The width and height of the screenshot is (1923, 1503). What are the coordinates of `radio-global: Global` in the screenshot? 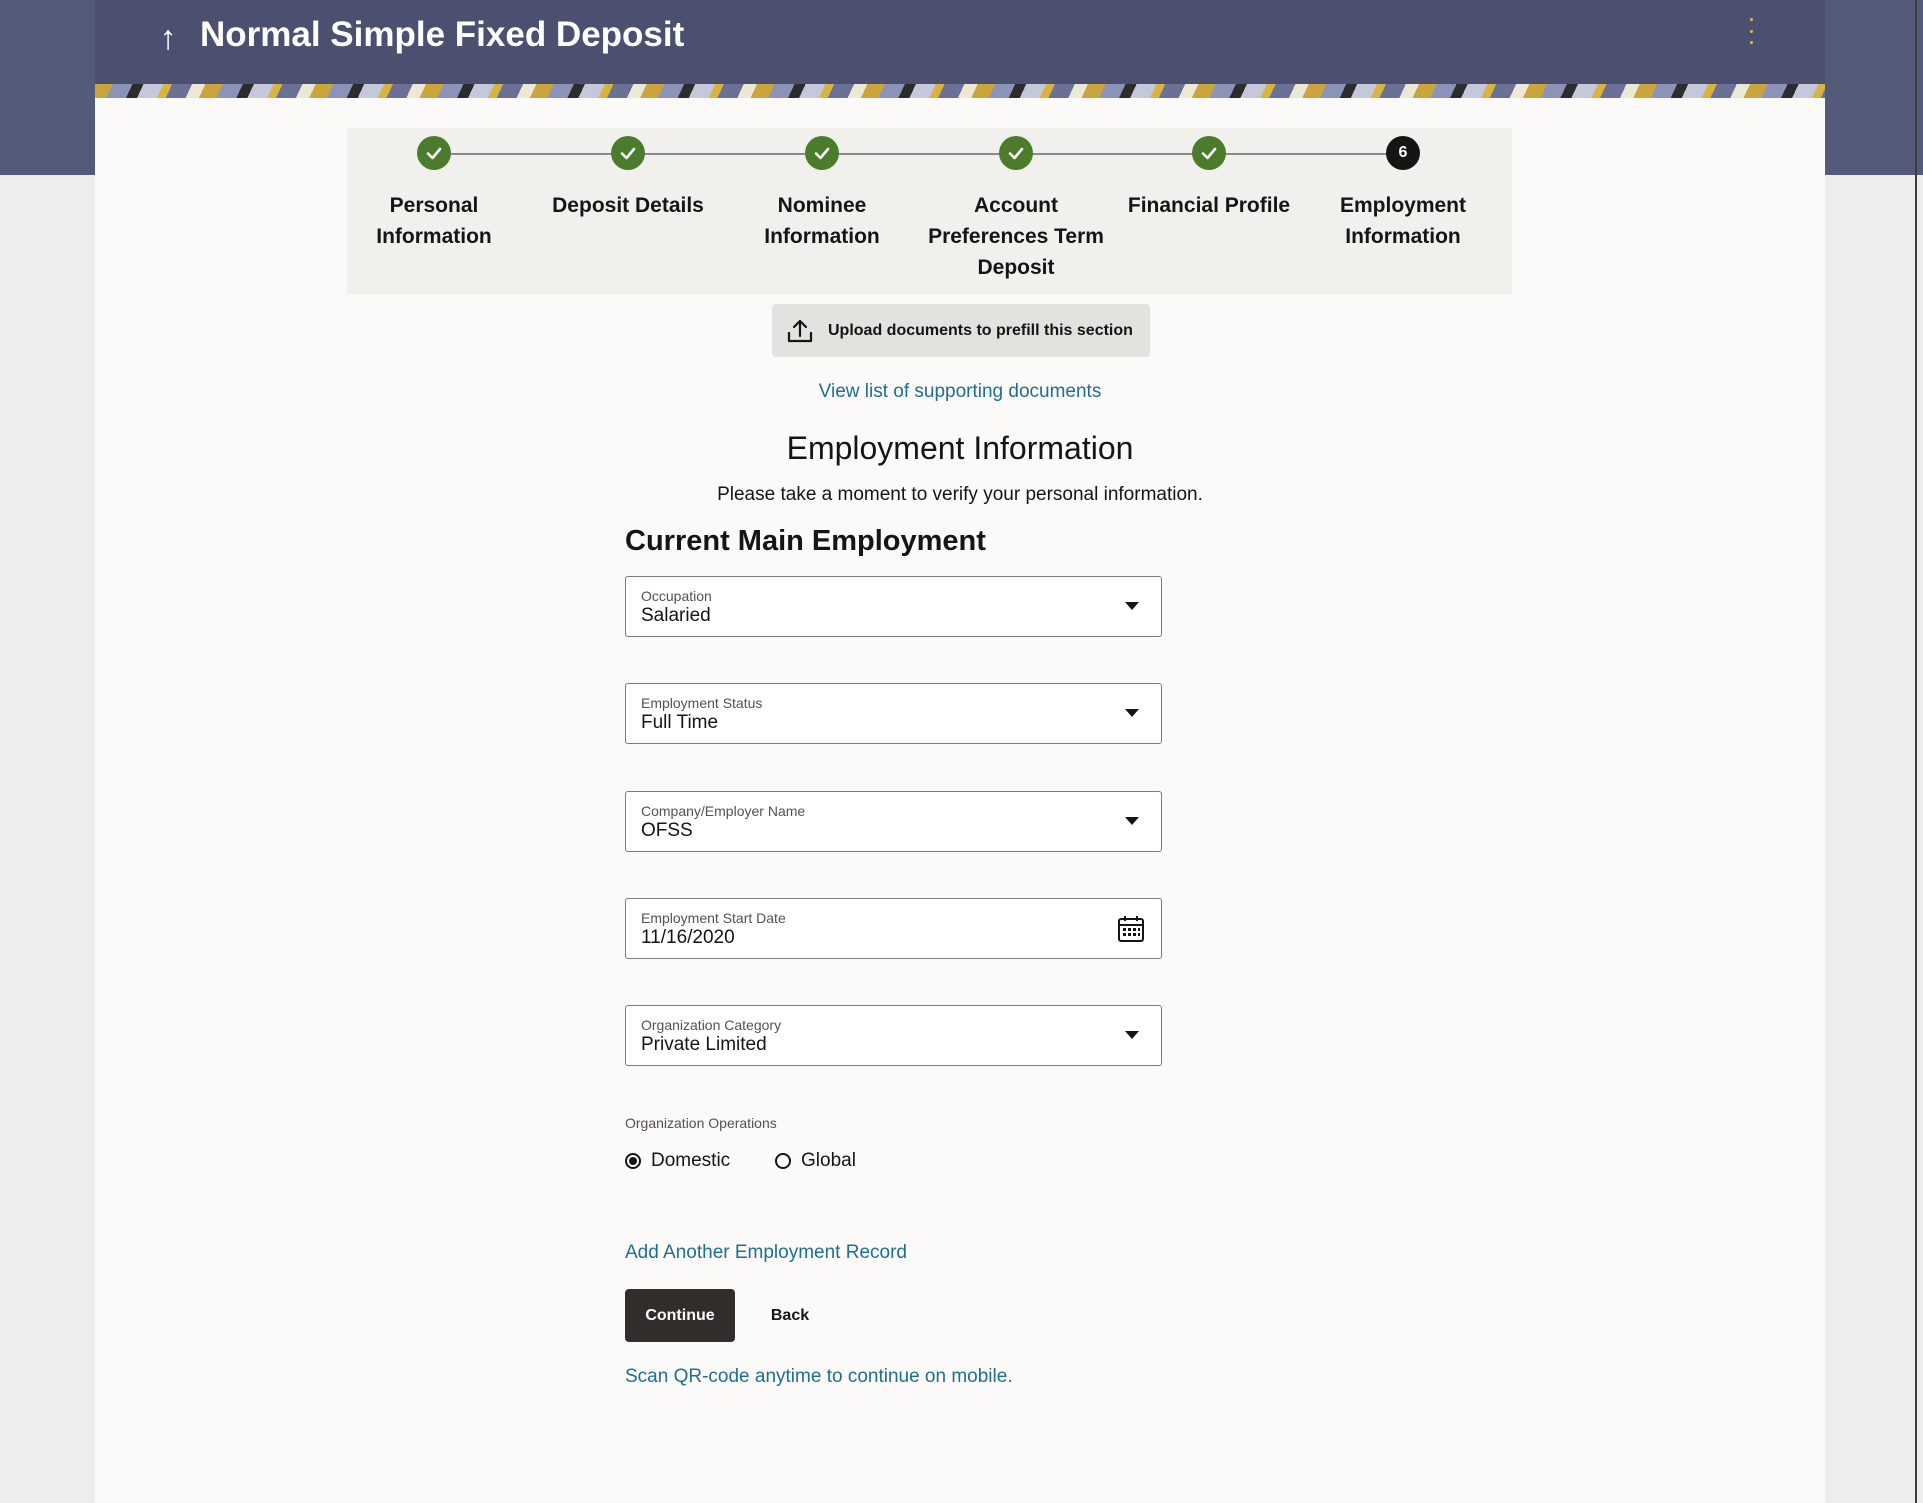 It's located at (815, 1161).